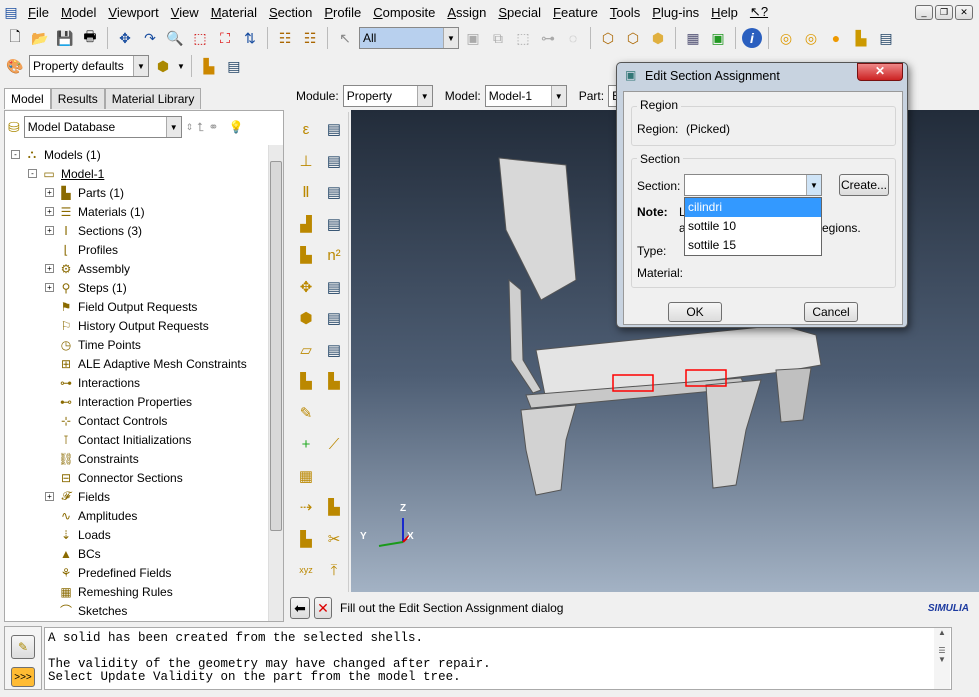  I want to click on restore-button: ❐, so click(944, 12).